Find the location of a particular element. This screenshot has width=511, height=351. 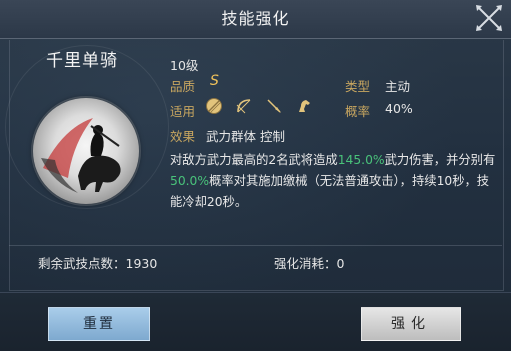

desc-text-1: 对敌方武力最高的2名武将造成 is located at coordinates (254, 160).